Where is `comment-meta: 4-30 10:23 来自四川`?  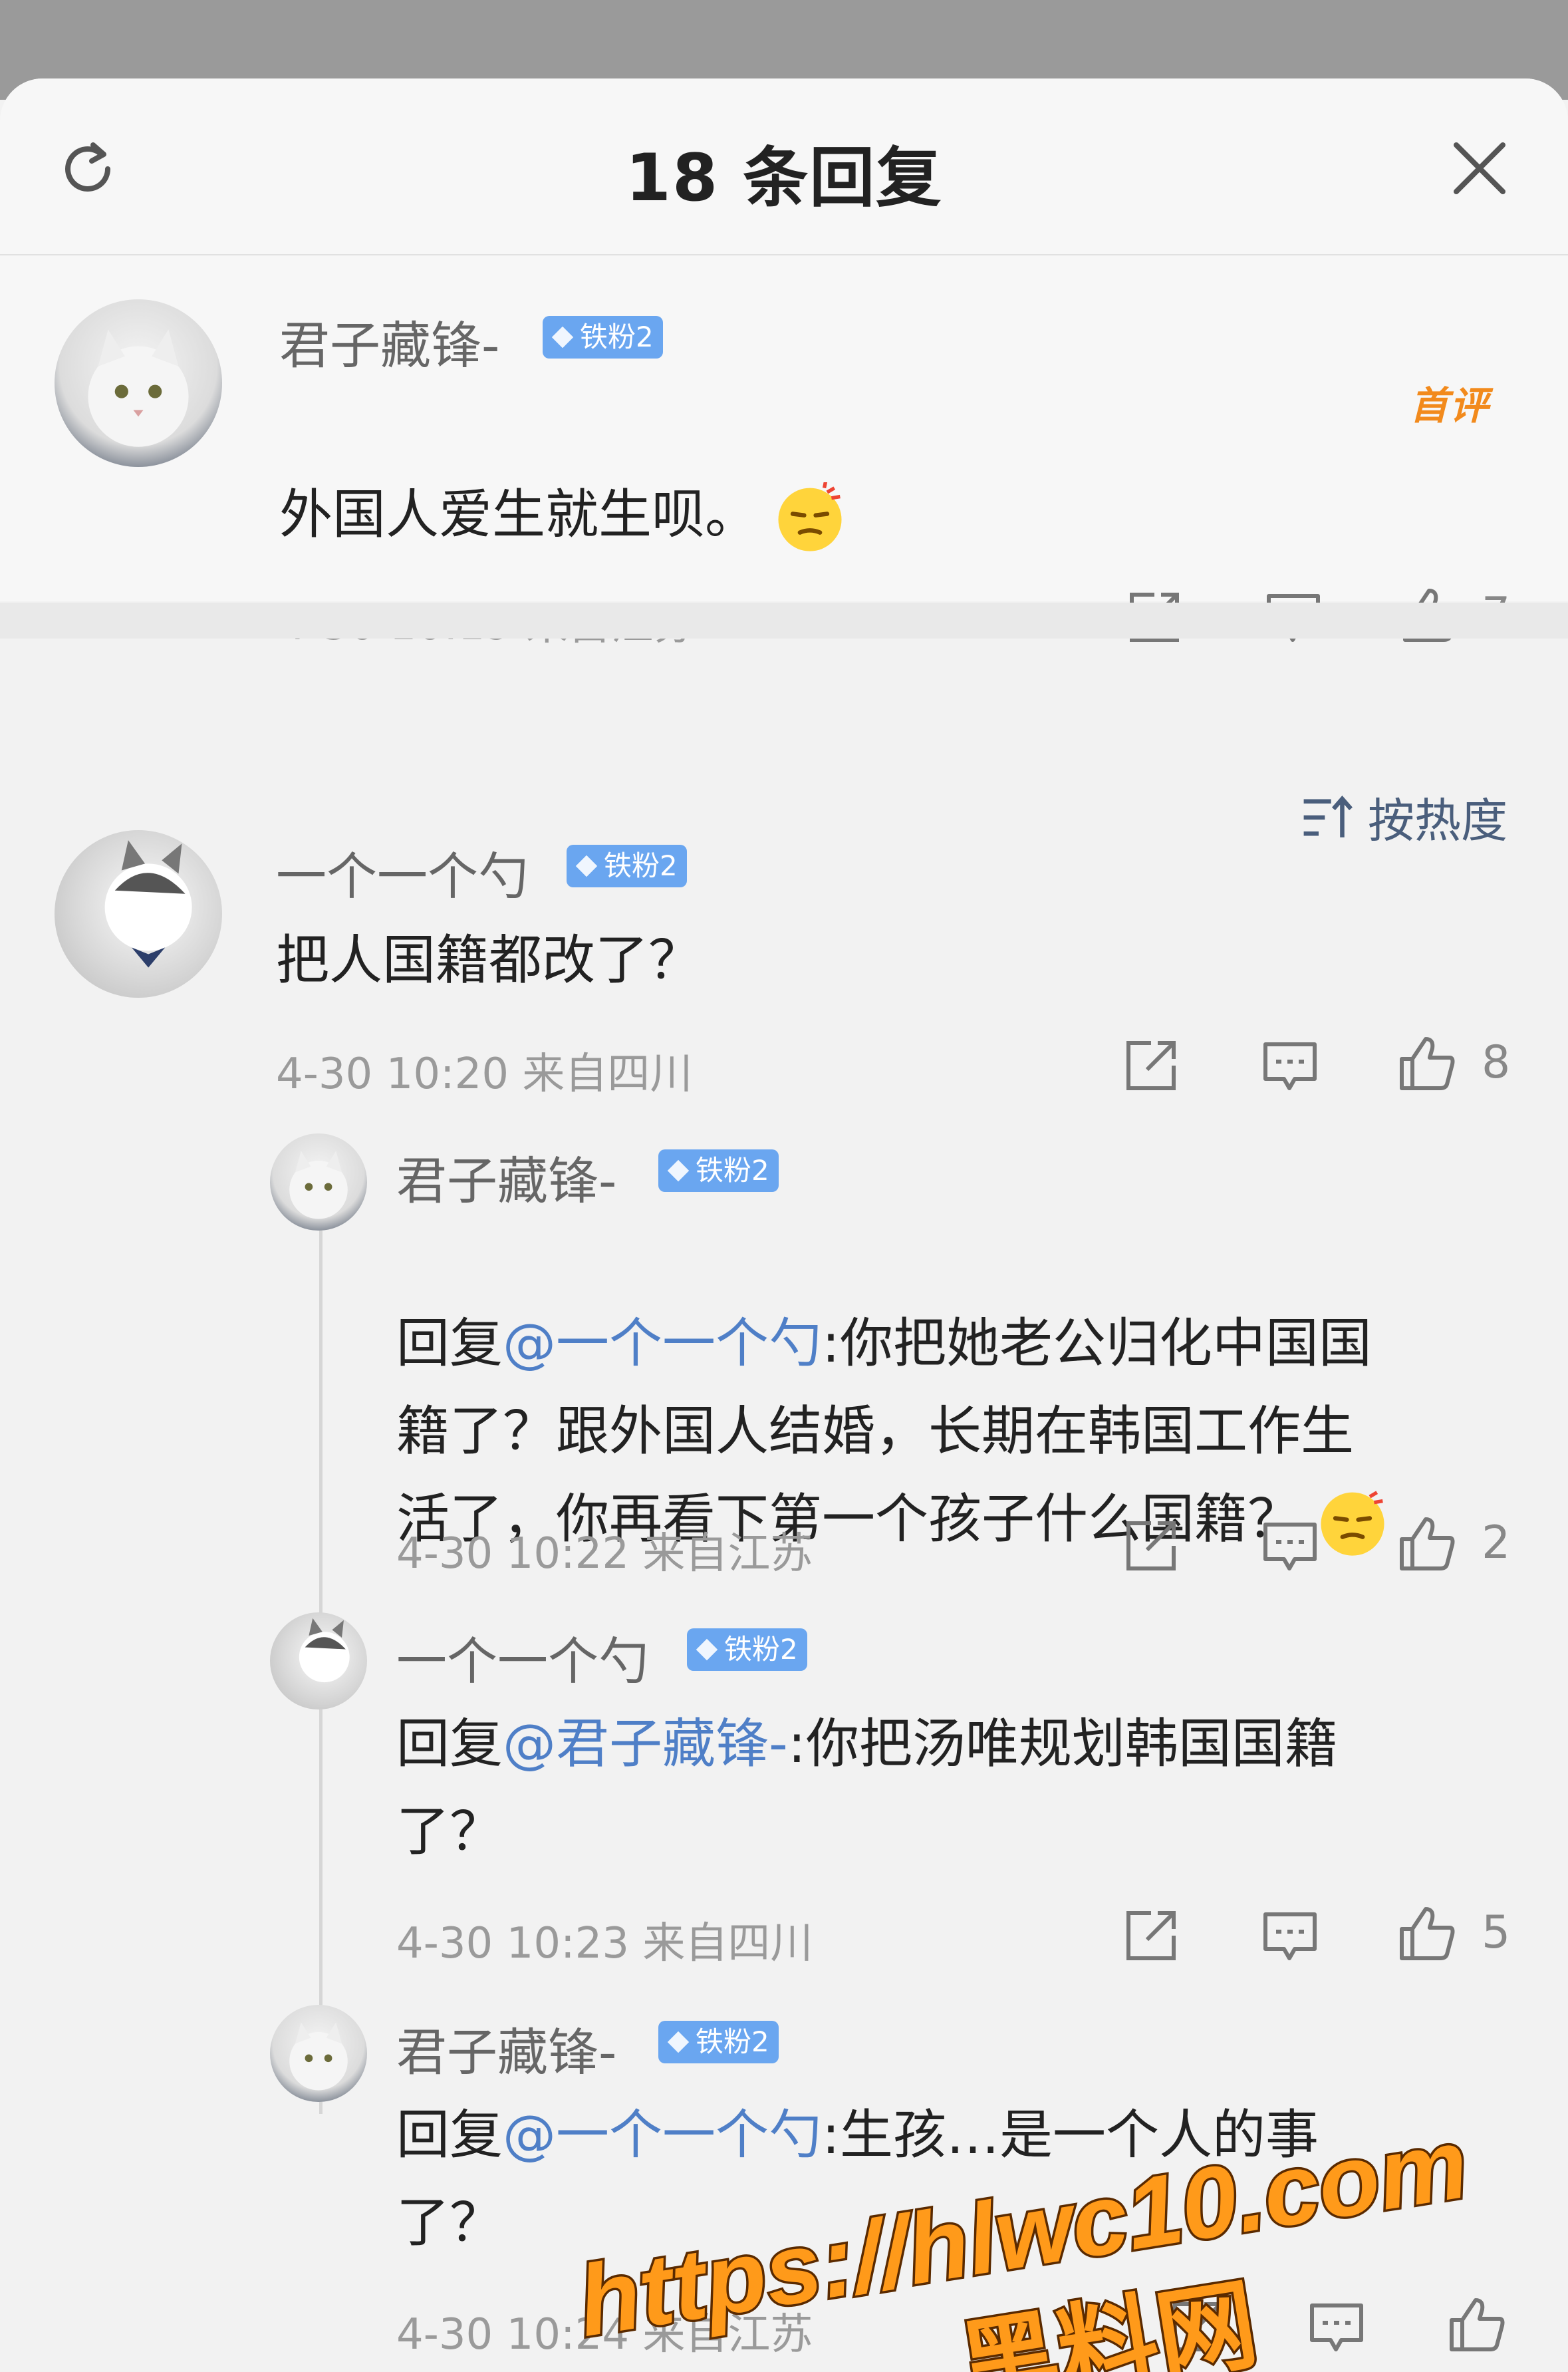 comment-meta: 4-30 10:23 来自四川 is located at coordinates (604, 1943).